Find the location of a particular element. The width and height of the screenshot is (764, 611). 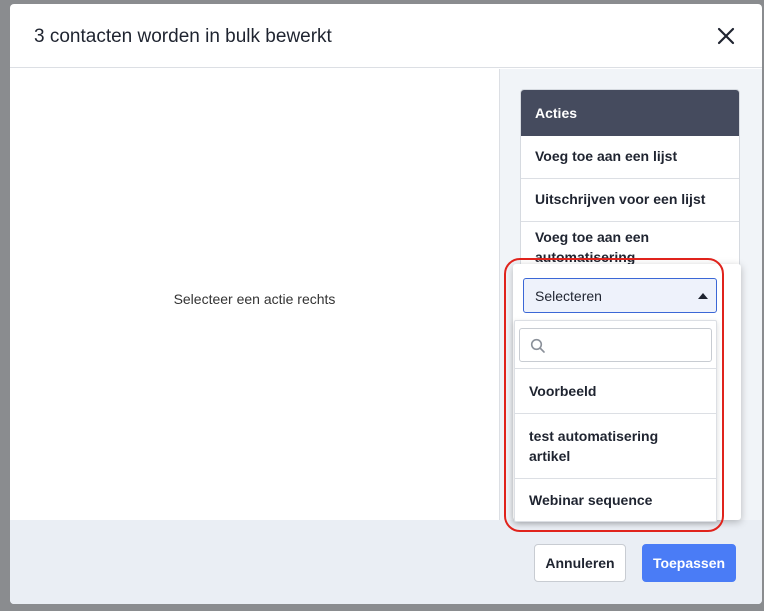

option-webinar-sequence: Webinar sequence is located at coordinates (615, 500).